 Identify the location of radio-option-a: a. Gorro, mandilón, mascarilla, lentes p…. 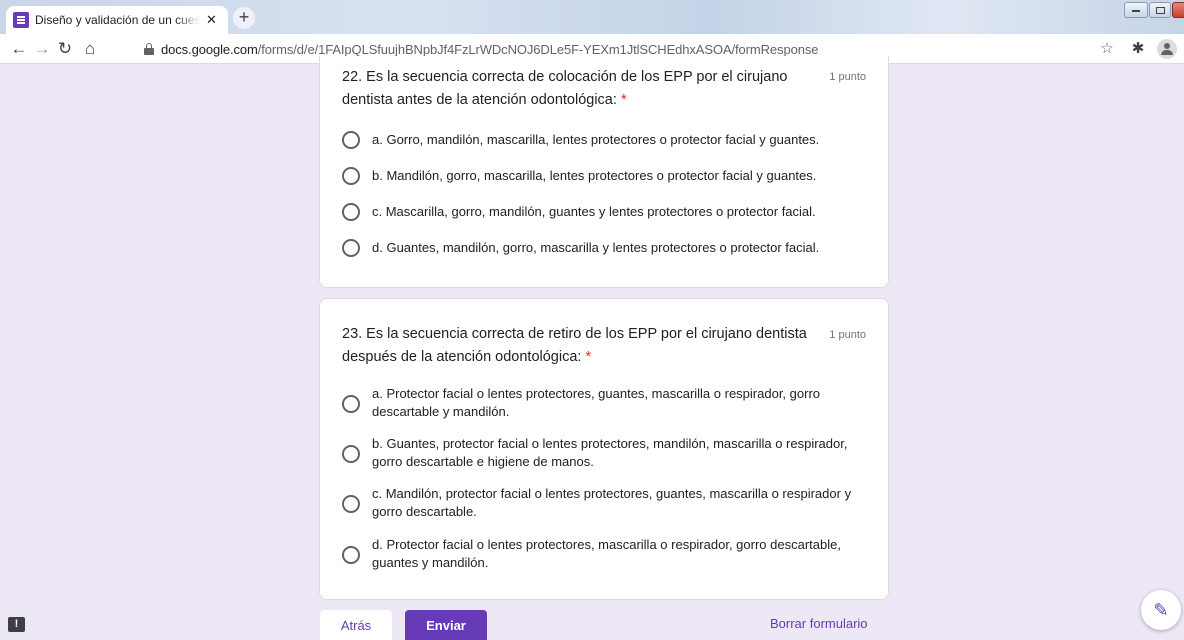
(602, 140).